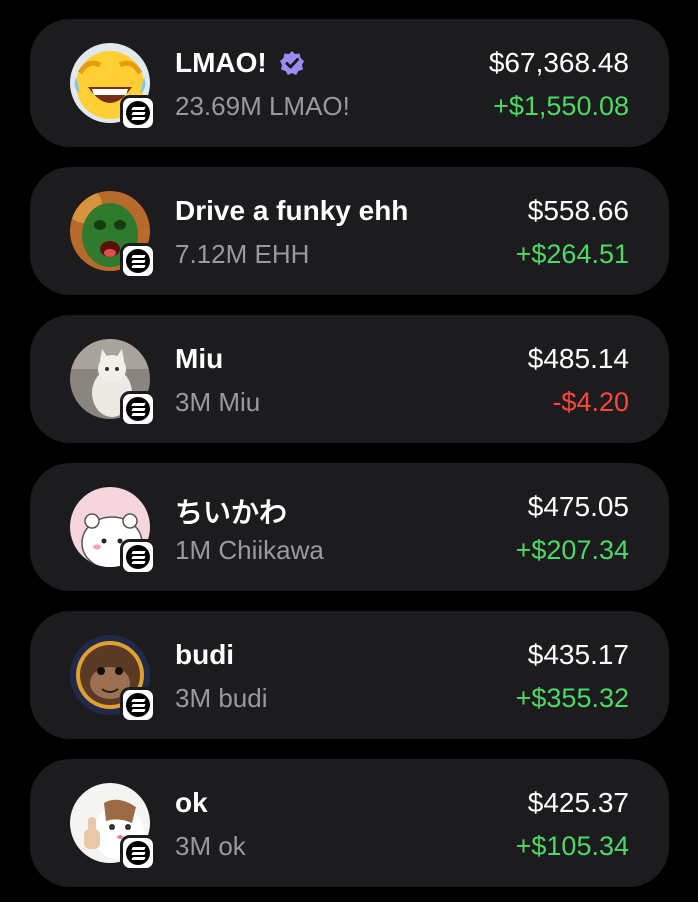 The height and width of the screenshot is (902, 698). What do you see at coordinates (205, 654) in the screenshot?
I see `token-name: budi` at bounding box center [205, 654].